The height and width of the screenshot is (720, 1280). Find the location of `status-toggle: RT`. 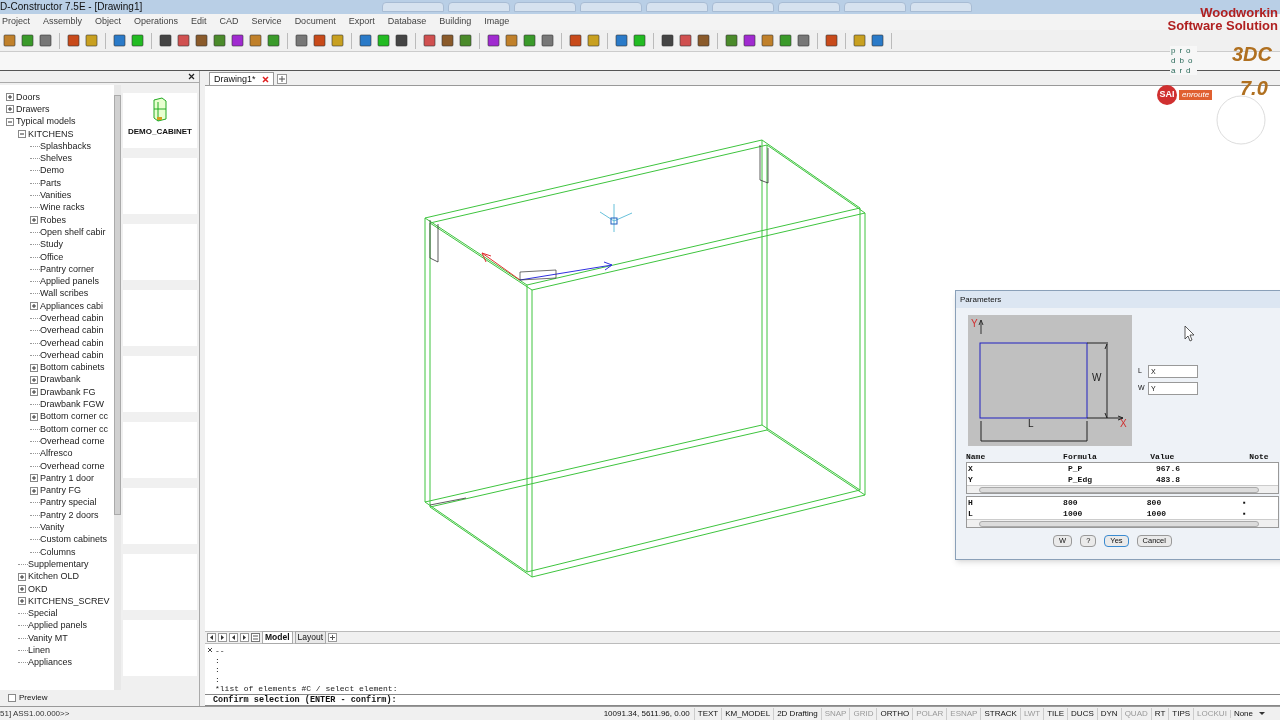

status-toggle: RT is located at coordinates (1159, 713).